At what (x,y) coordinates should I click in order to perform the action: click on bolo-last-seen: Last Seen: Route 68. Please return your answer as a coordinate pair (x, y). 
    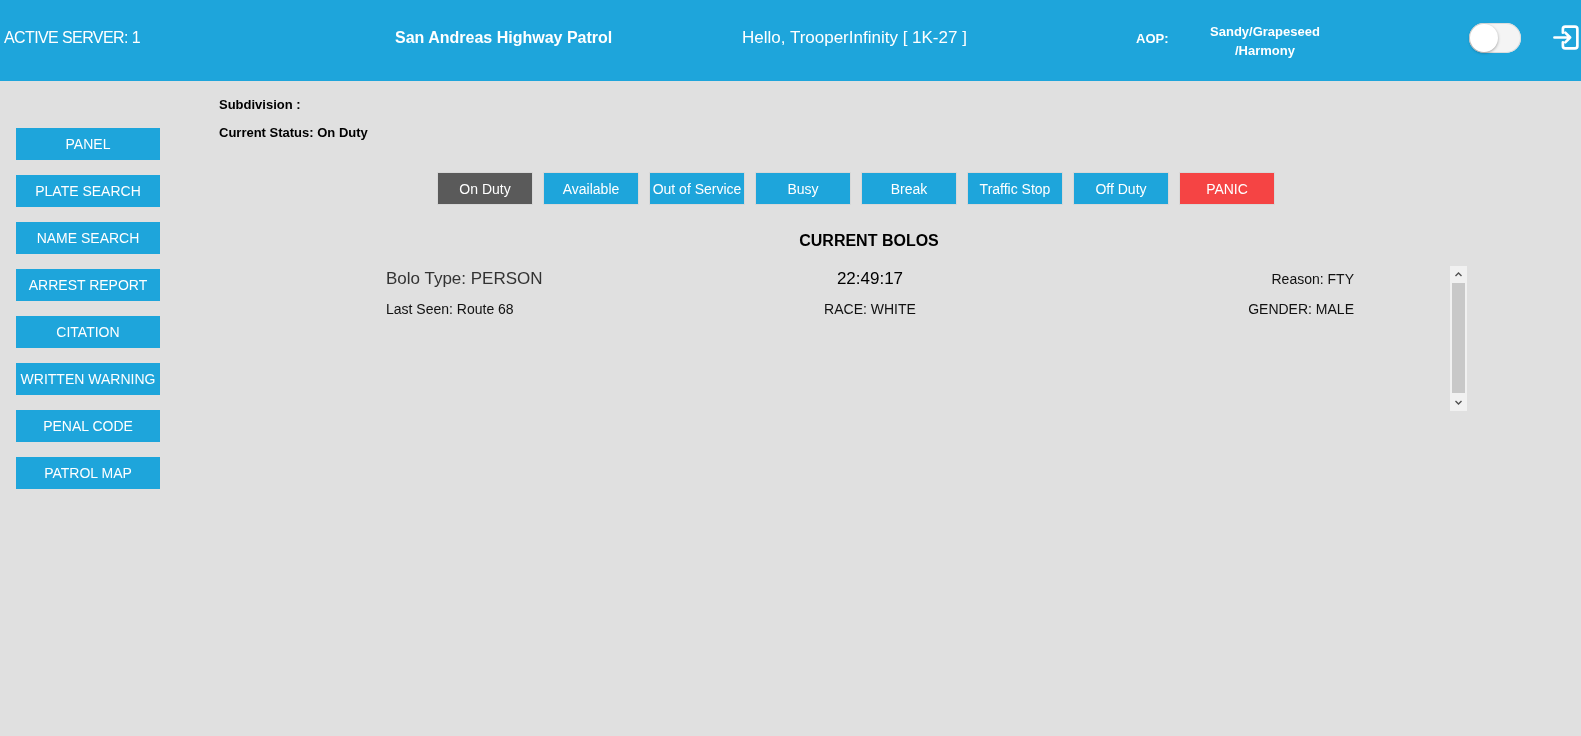
    Looking at the image, I should click on (450, 309).